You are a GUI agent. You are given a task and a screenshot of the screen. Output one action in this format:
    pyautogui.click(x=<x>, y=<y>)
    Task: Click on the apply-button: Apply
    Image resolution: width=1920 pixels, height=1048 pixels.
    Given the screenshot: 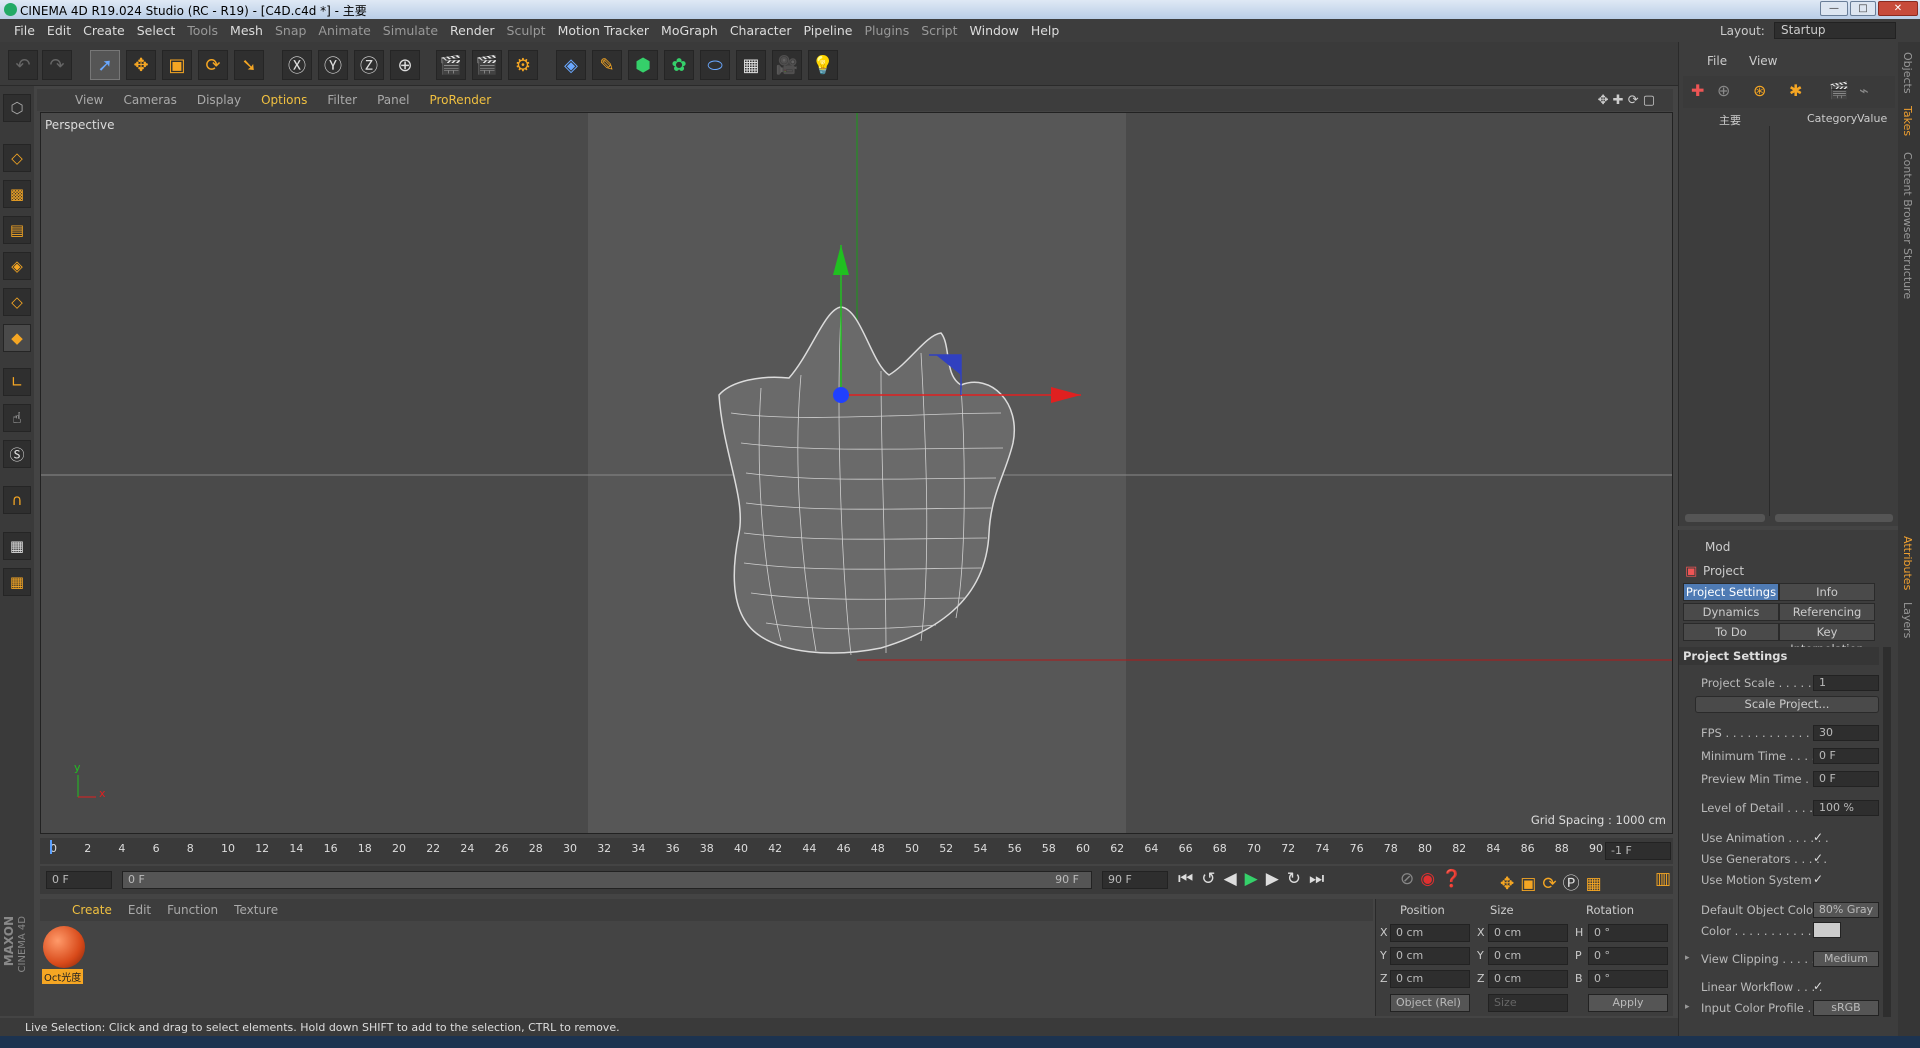 What is the action you would take?
    pyautogui.click(x=1628, y=1003)
    